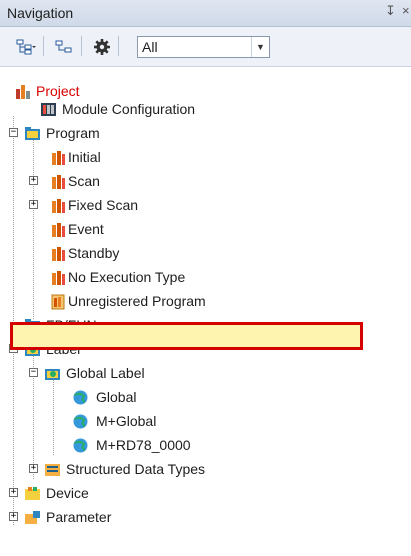  What do you see at coordinates (84, 157) in the screenshot?
I see `tree-item-label: Initial` at bounding box center [84, 157].